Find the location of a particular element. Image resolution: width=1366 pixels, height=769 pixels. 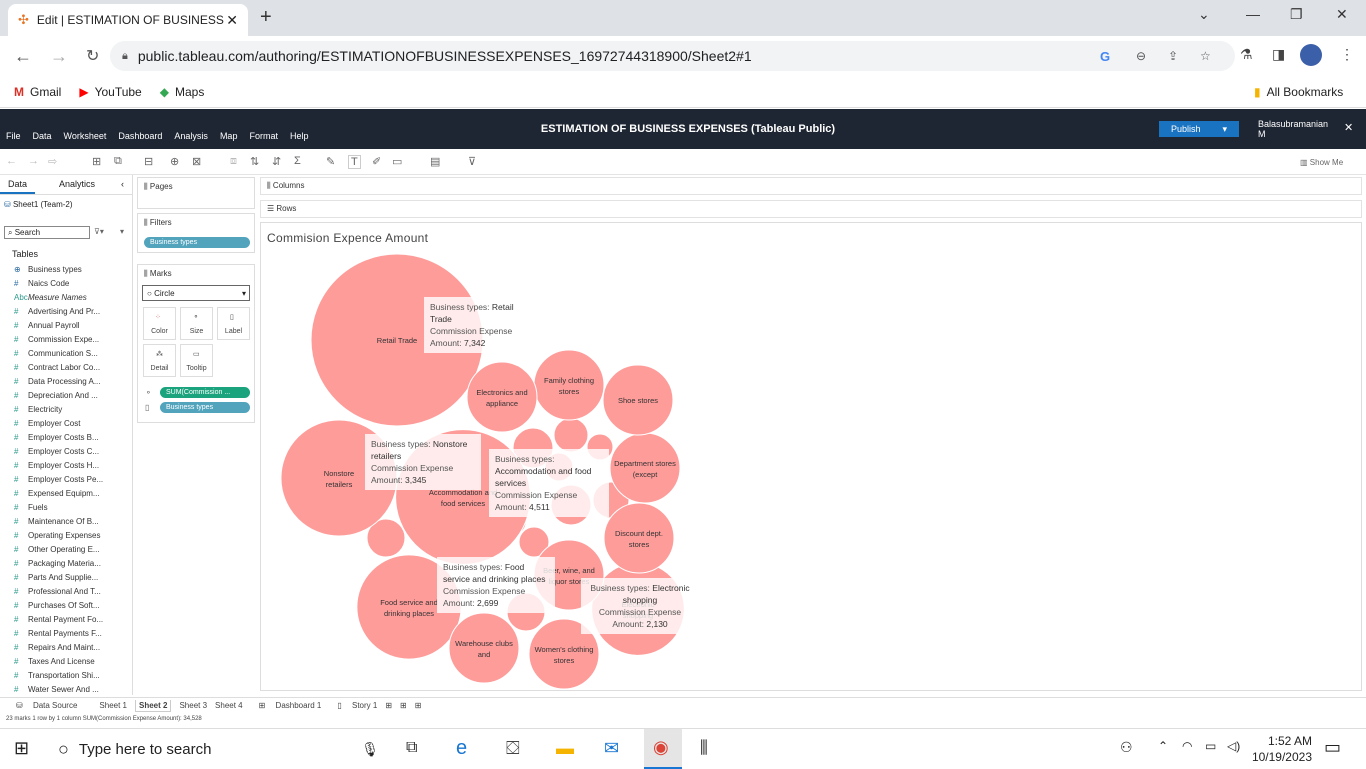

highlight-icon: ✎ is located at coordinates (330, 161).